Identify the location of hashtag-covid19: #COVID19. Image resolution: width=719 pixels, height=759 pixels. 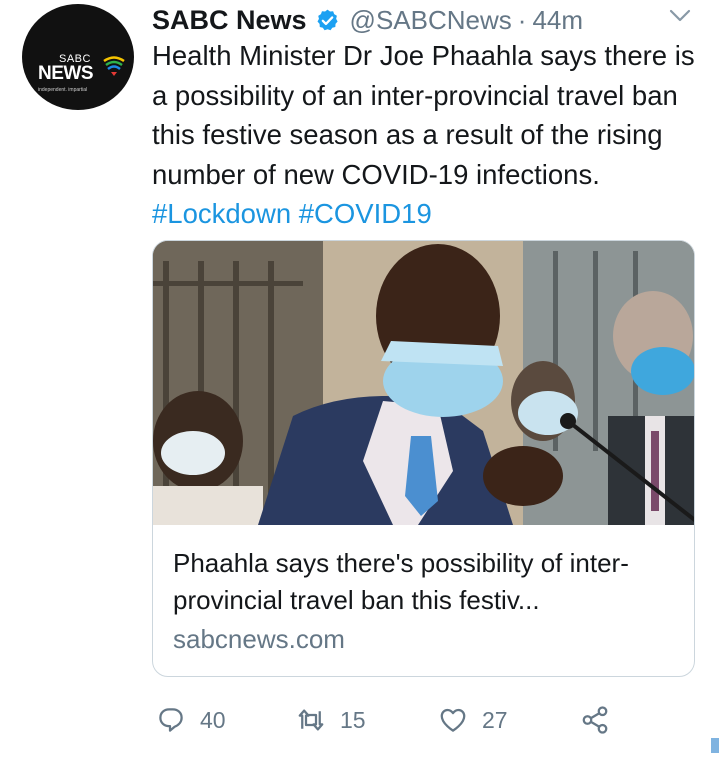
(365, 213).